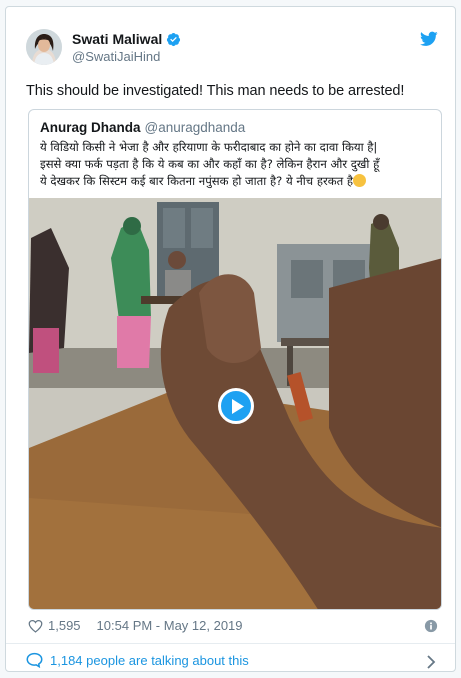  Describe the element at coordinates (230, 643) in the screenshot. I see `footer-divider` at that location.